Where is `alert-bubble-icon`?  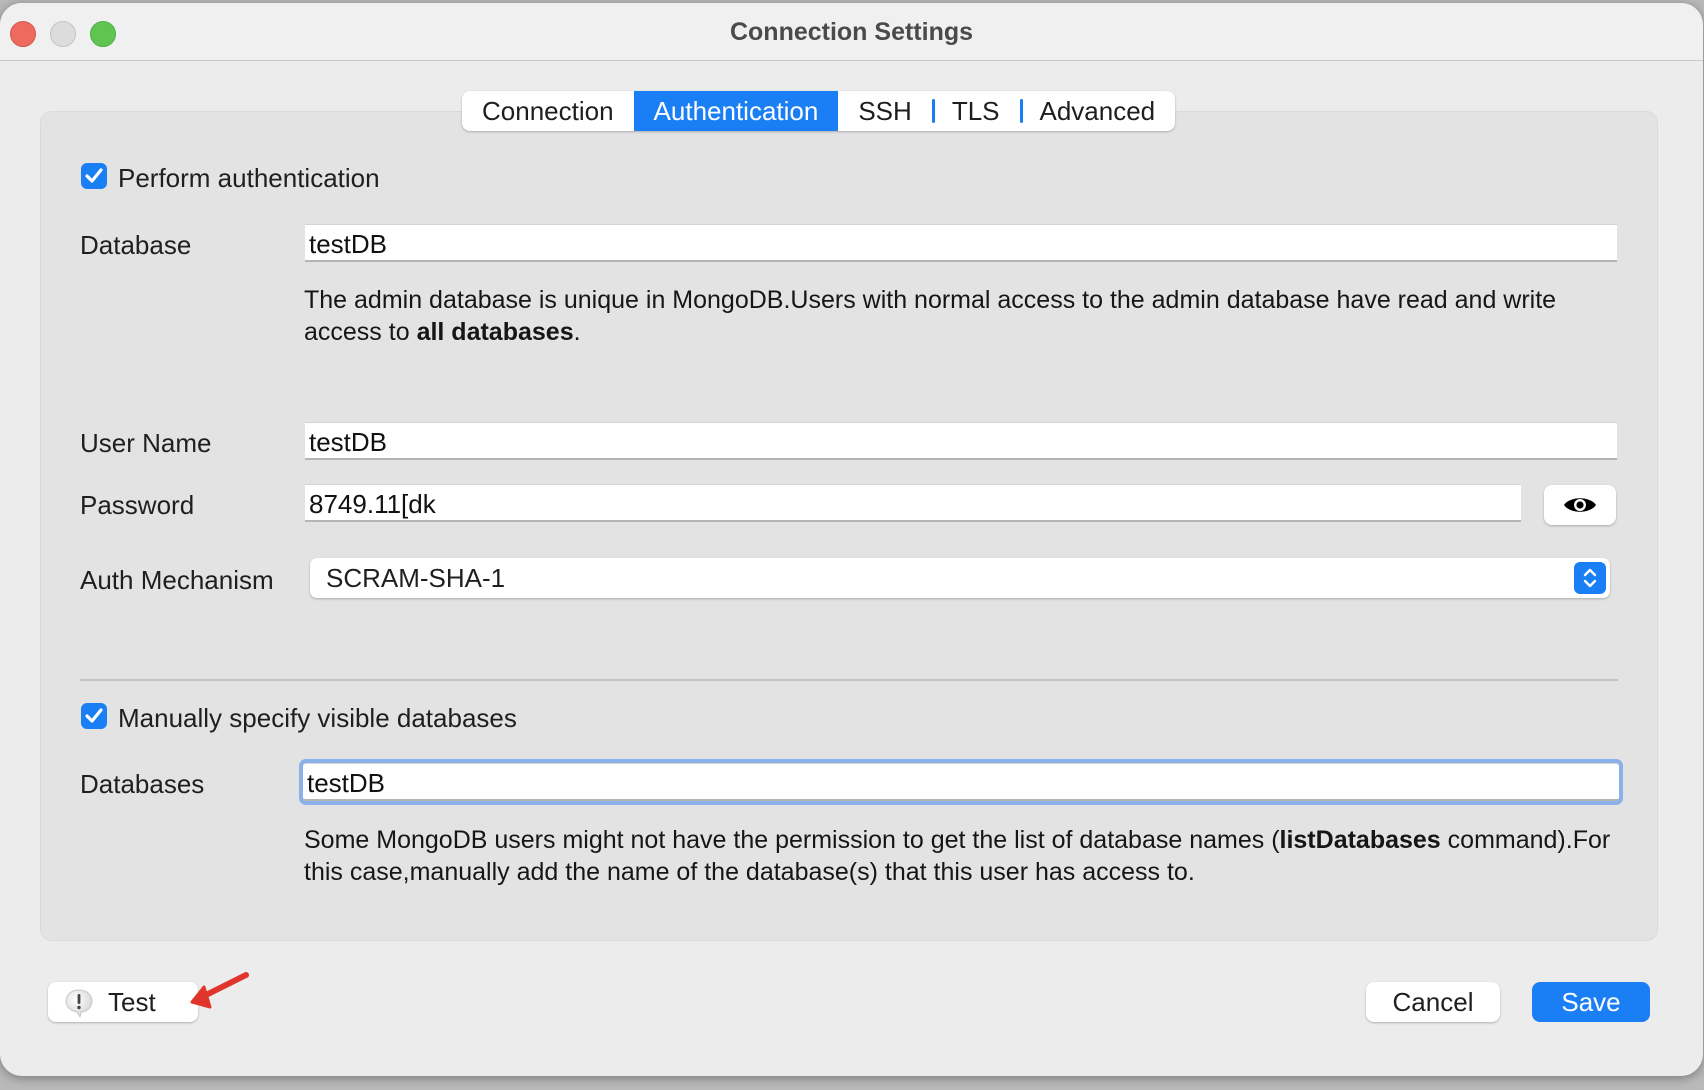
alert-bubble-icon is located at coordinates (79, 1008).